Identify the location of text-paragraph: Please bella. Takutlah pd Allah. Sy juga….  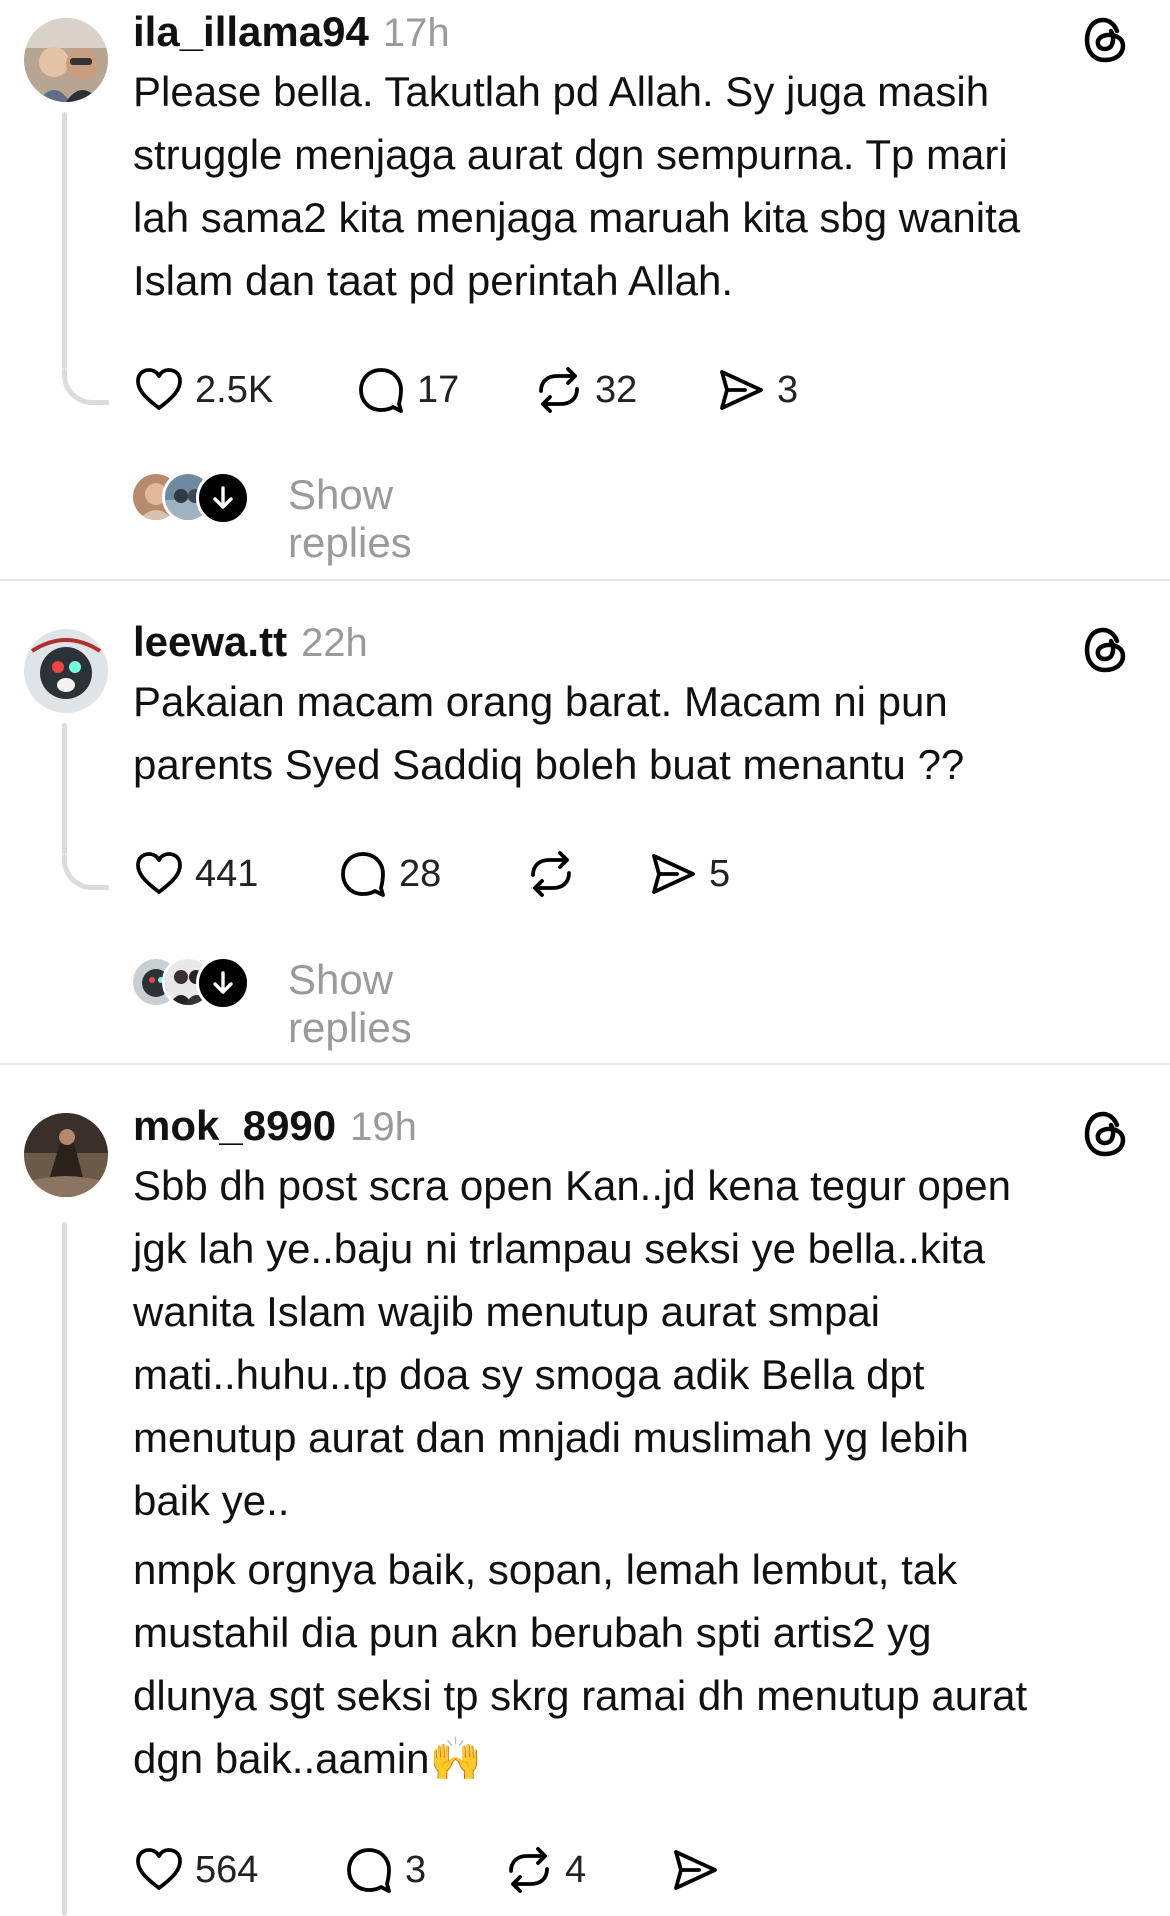
(628, 186).